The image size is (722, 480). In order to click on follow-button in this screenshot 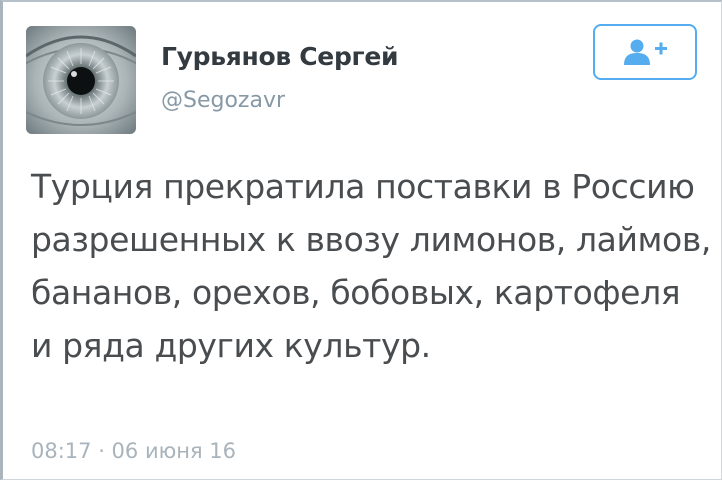, I will do `click(645, 52)`.